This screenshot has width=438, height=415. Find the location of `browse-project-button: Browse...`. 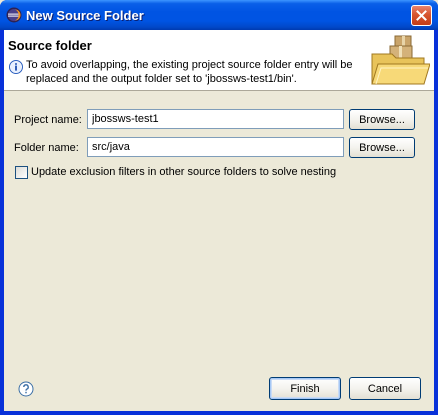

browse-project-button: Browse... is located at coordinates (382, 119).